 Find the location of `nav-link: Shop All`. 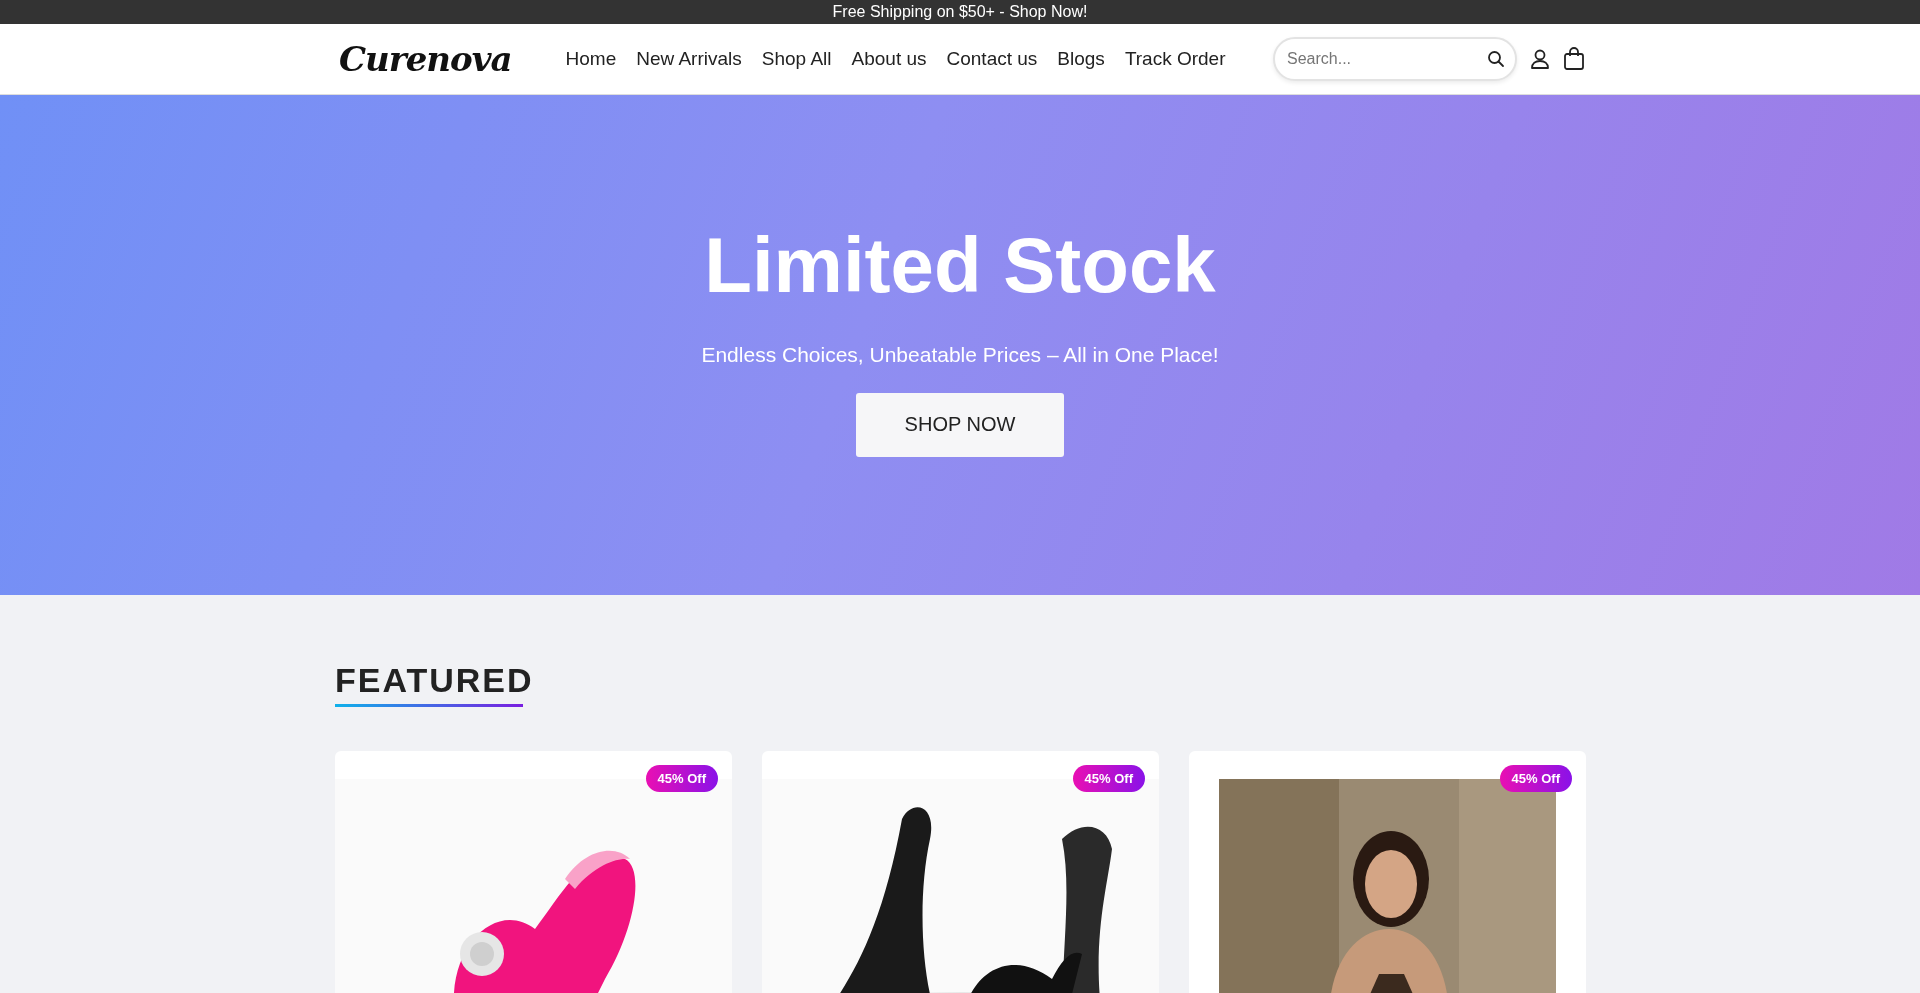

nav-link: Shop All is located at coordinates (796, 59).